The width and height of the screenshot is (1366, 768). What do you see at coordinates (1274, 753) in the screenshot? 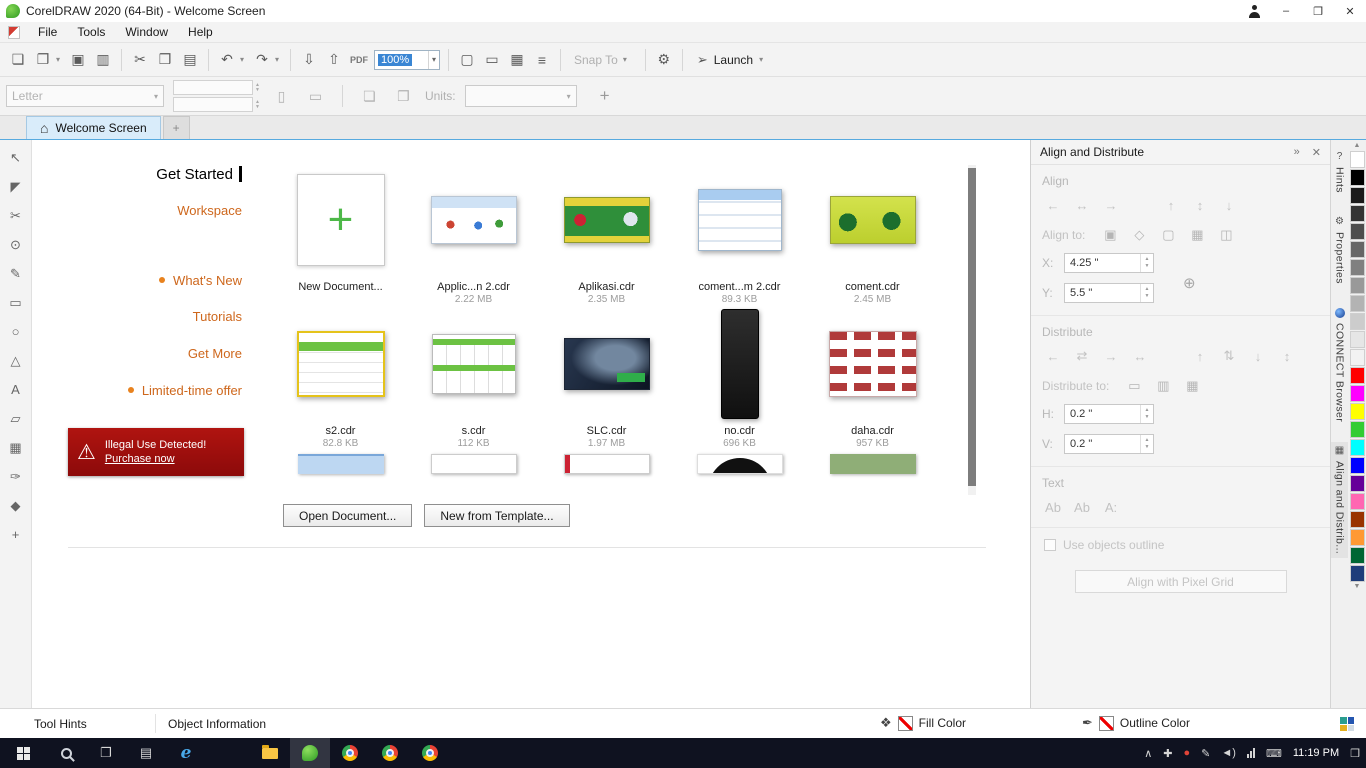
I see `touch-keyboard-icon: ⌨` at bounding box center [1274, 753].